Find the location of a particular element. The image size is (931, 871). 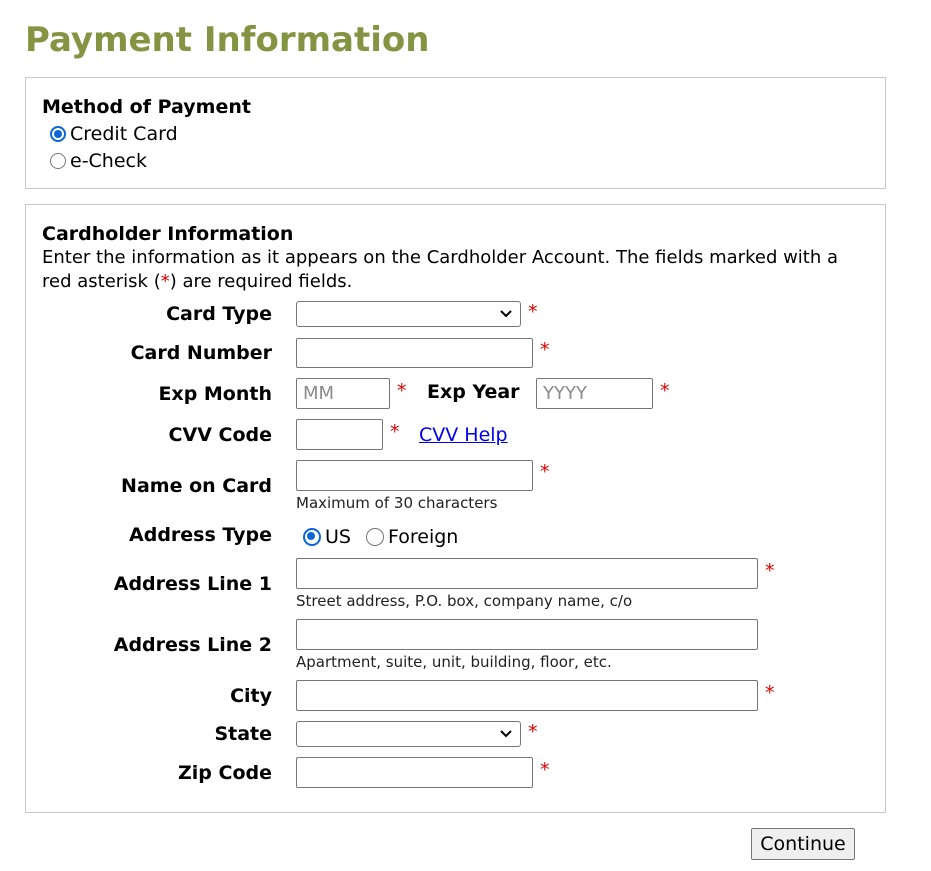

address-type-us-radio is located at coordinates (312, 537).